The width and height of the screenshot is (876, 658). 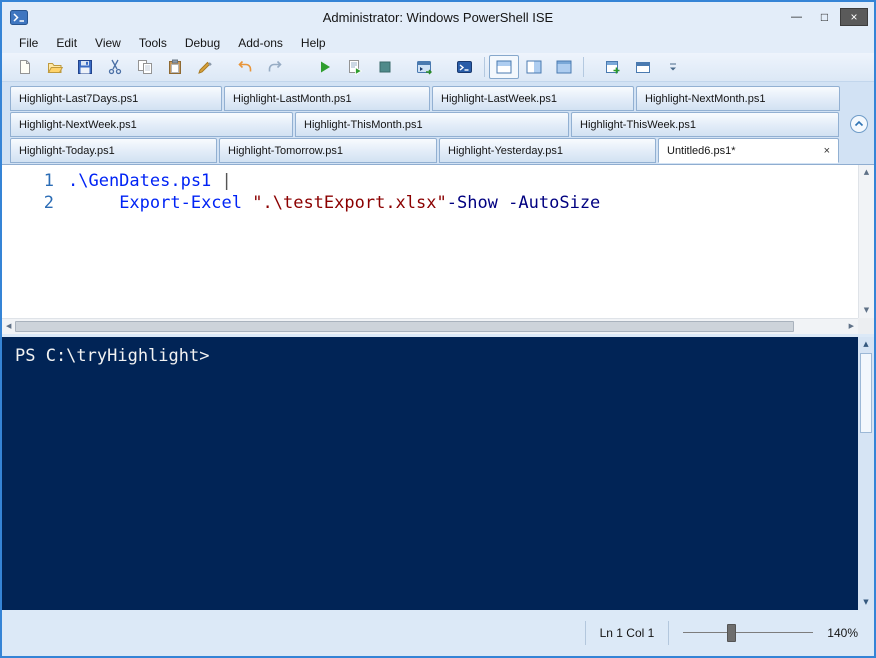 I want to click on new-tab-icon, so click(x=643, y=67).